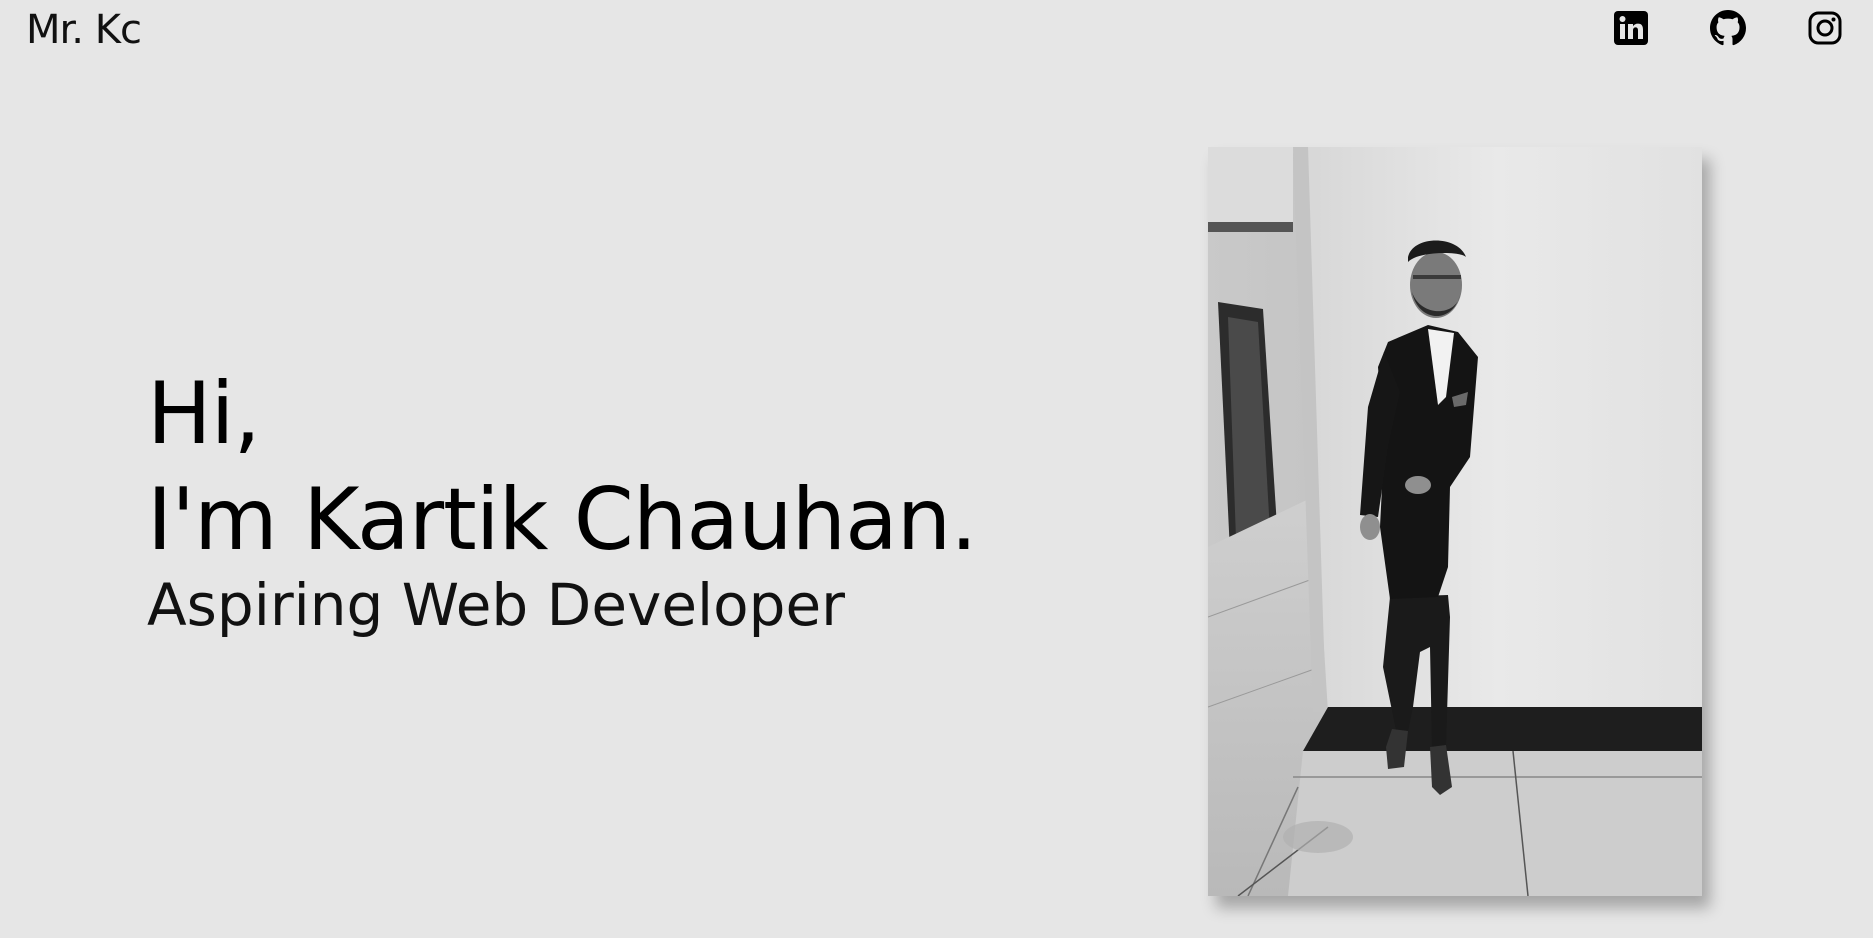  Describe the element at coordinates (84, 30) in the screenshot. I see `brand-logo: Mr. Kc` at that location.